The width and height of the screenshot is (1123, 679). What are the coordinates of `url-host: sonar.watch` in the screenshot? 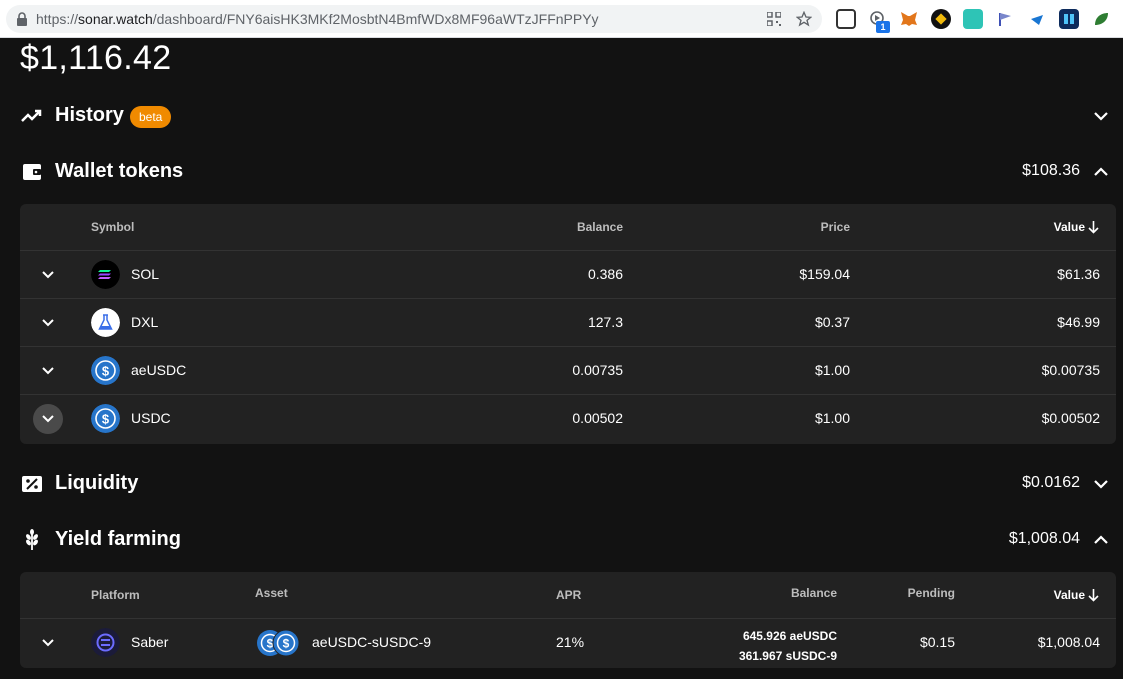 It's located at (115, 19).